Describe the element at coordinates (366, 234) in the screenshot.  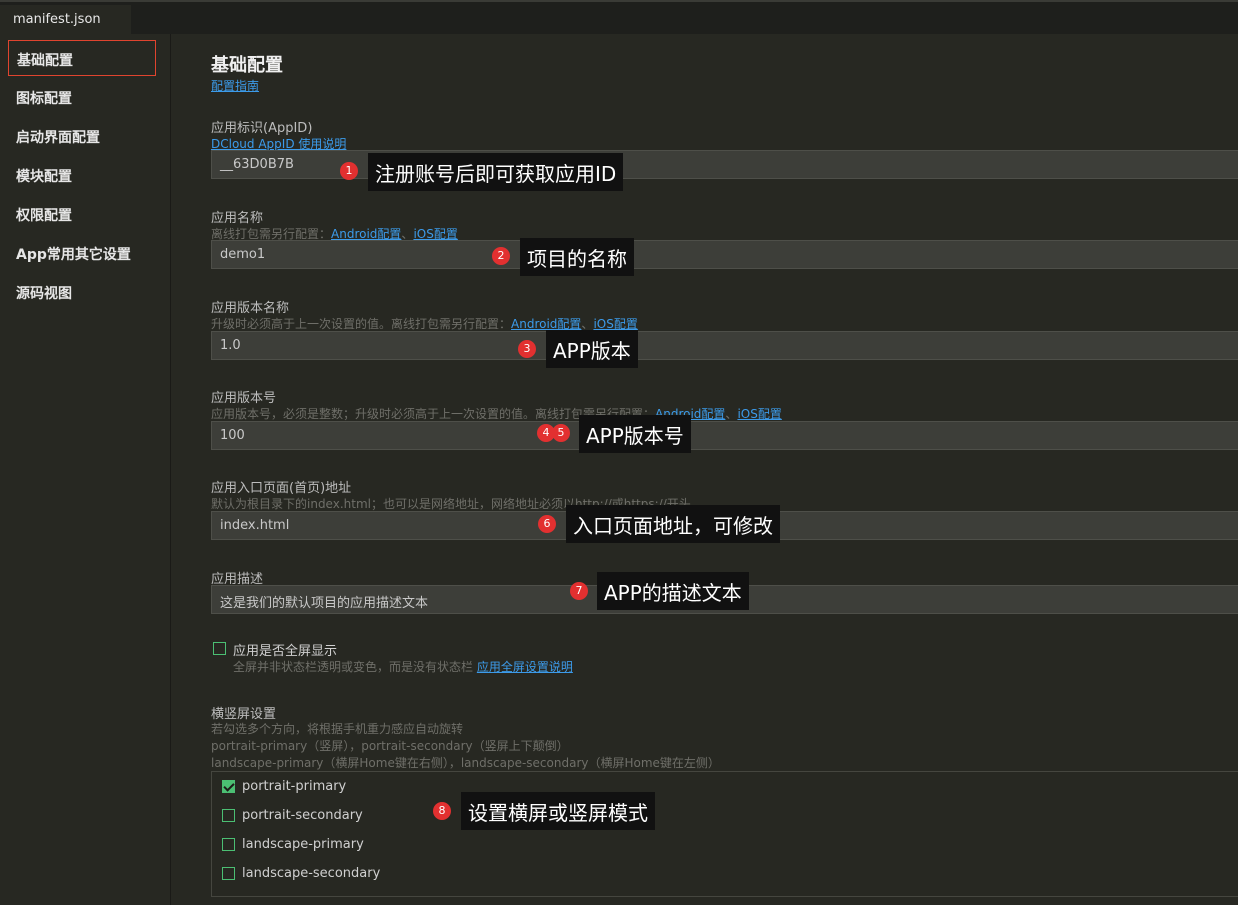
I see `app-name-android-link: Android配置` at that location.